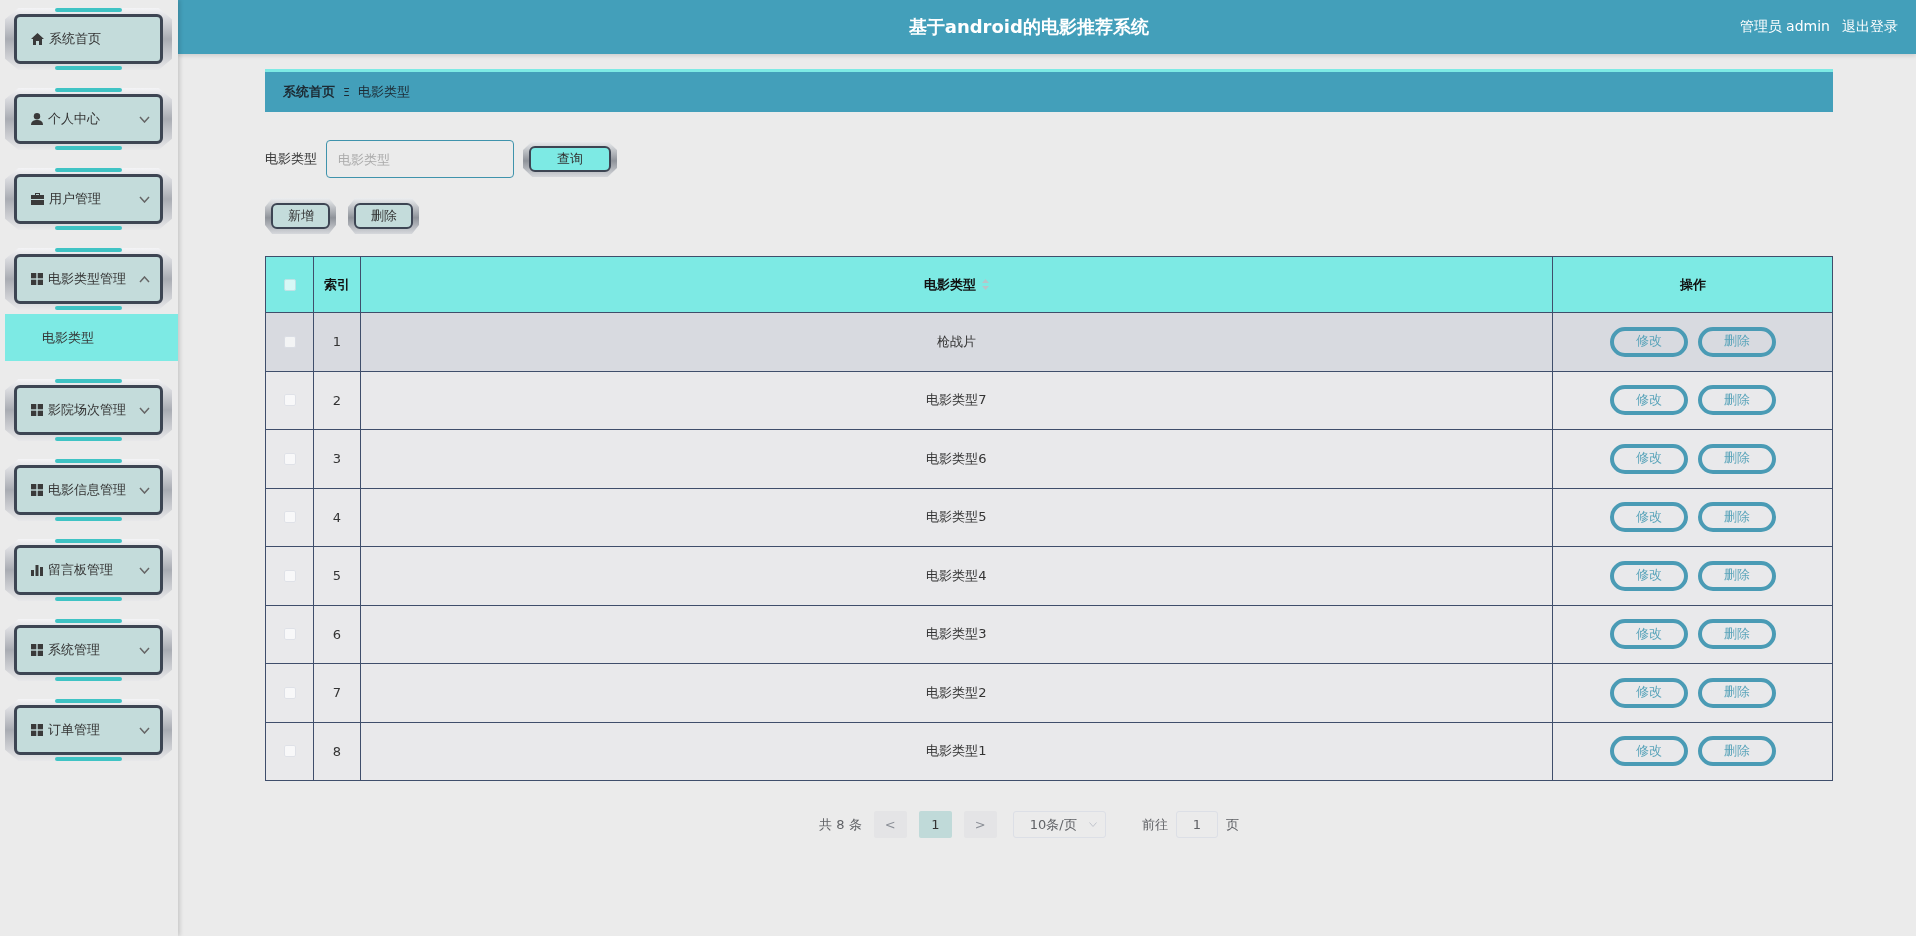 Image resolution: width=1916 pixels, height=936 pixels. I want to click on user-label: 管理员 admin, so click(1784, 27).